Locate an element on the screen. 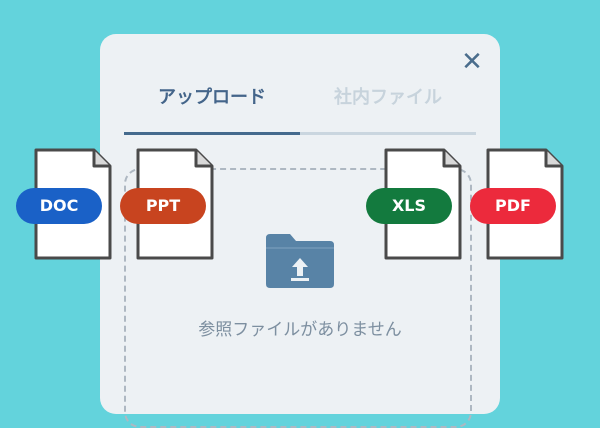  tab-shared-files: 社内ファイル is located at coordinates (388, 98).